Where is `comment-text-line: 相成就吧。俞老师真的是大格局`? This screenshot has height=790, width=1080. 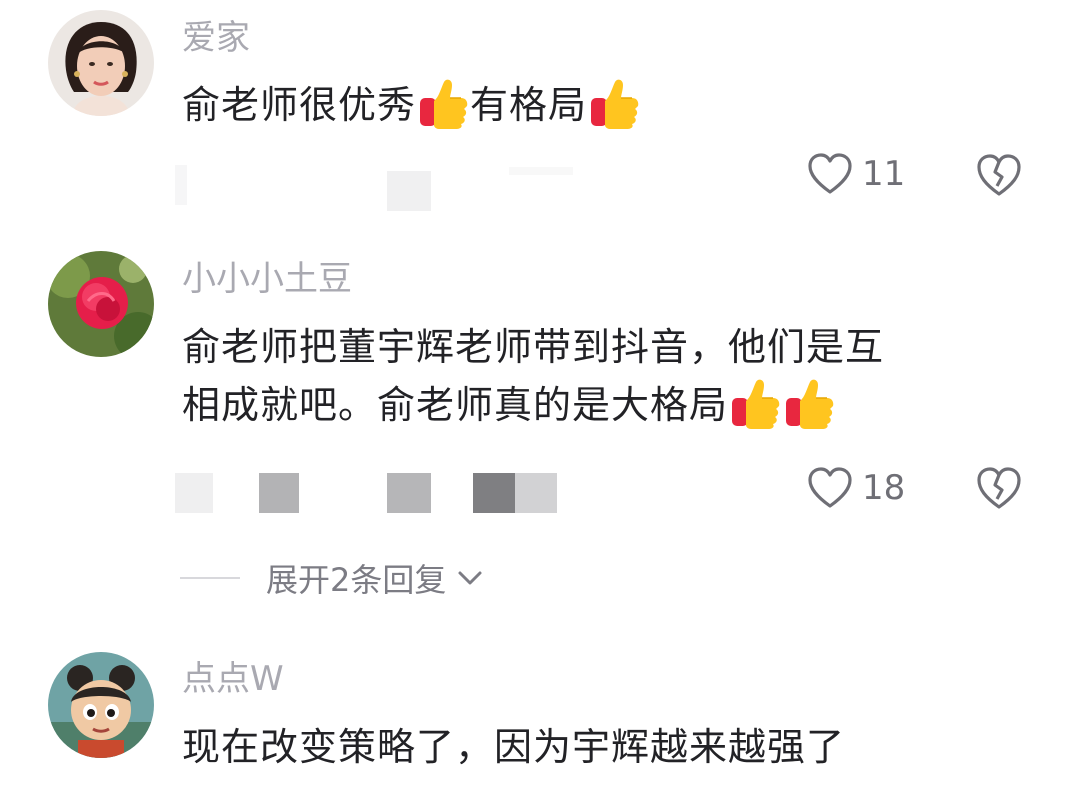 comment-text-line: 相成就吧。俞老师真的是大格局 is located at coordinates (597, 405).